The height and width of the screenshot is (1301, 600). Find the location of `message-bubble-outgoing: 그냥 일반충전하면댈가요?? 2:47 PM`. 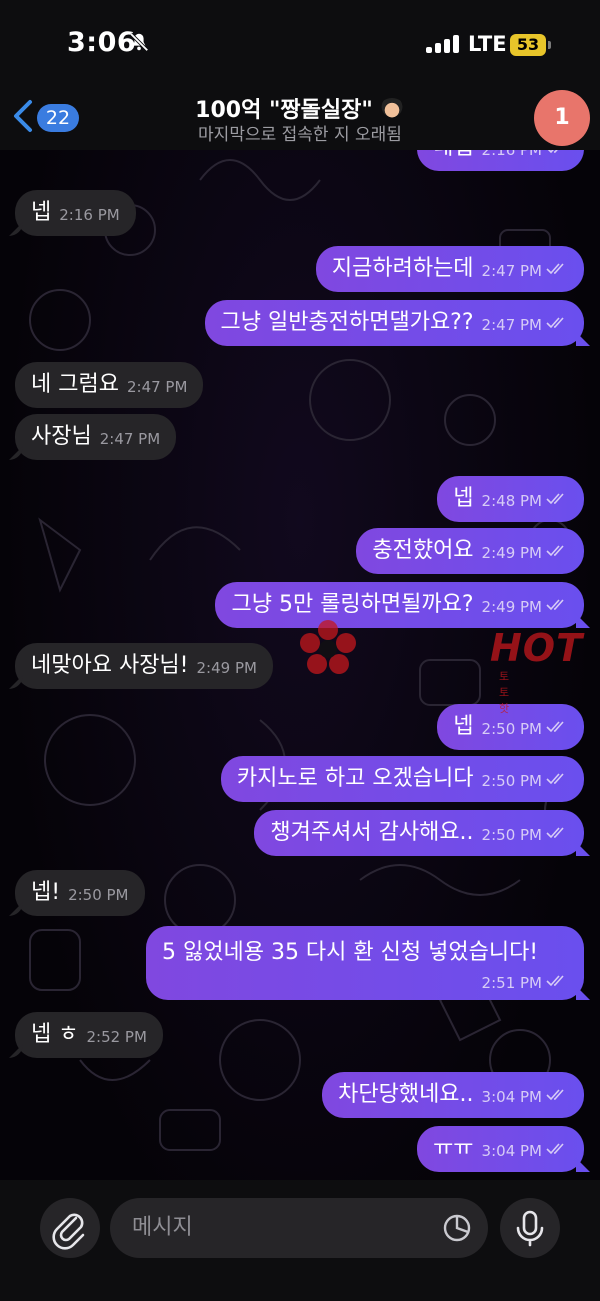

message-bubble-outgoing: 그냥 일반충전하면댈가요?? 2:47 PM is located at coordinates (394, 323).